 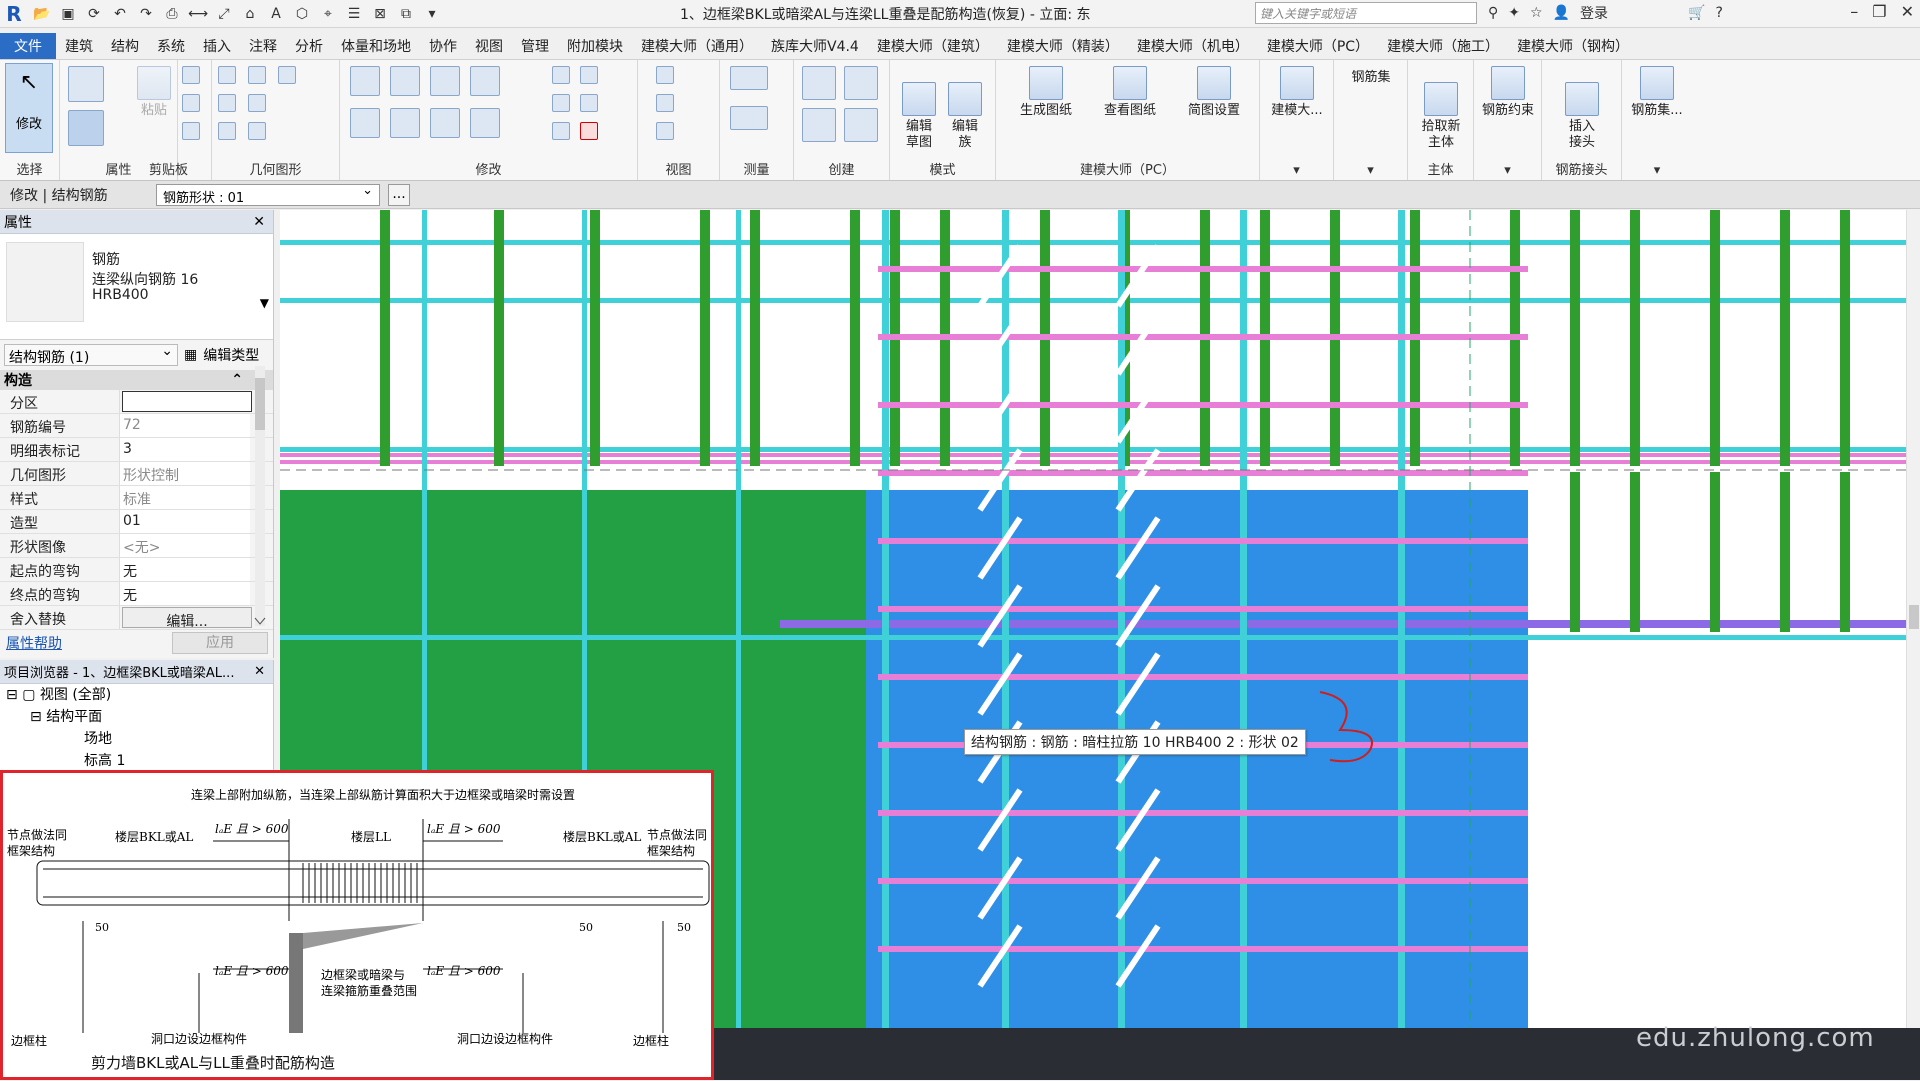 I want to click on delete-icon, so click(x=589, y=131).